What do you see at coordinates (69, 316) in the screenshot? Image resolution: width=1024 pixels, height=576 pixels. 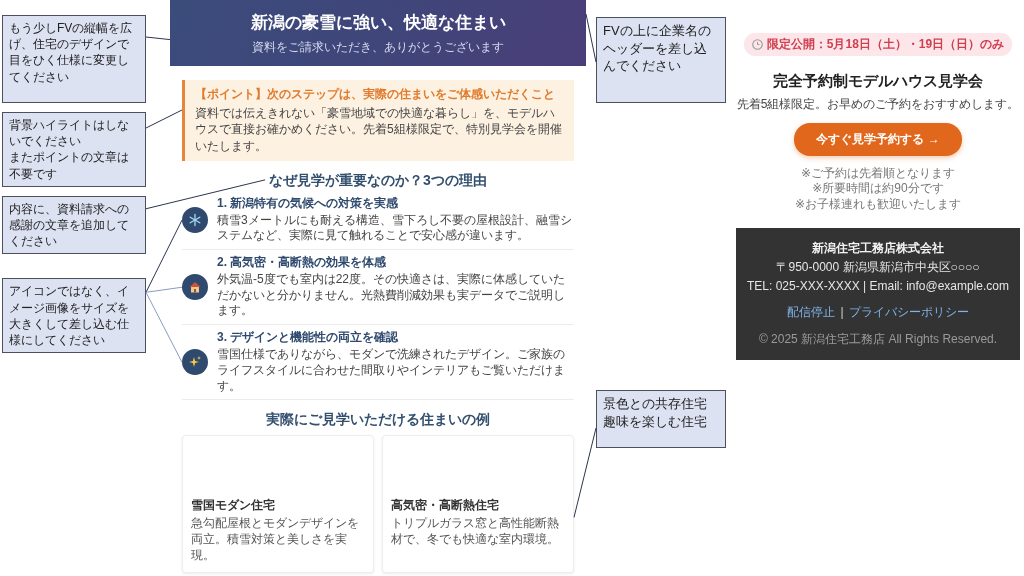 I see `annotation-text: アイコンではなく、イメージ画像をサイズを大きくして差し込む仕様にしてください` at bounding box center [69, 316].